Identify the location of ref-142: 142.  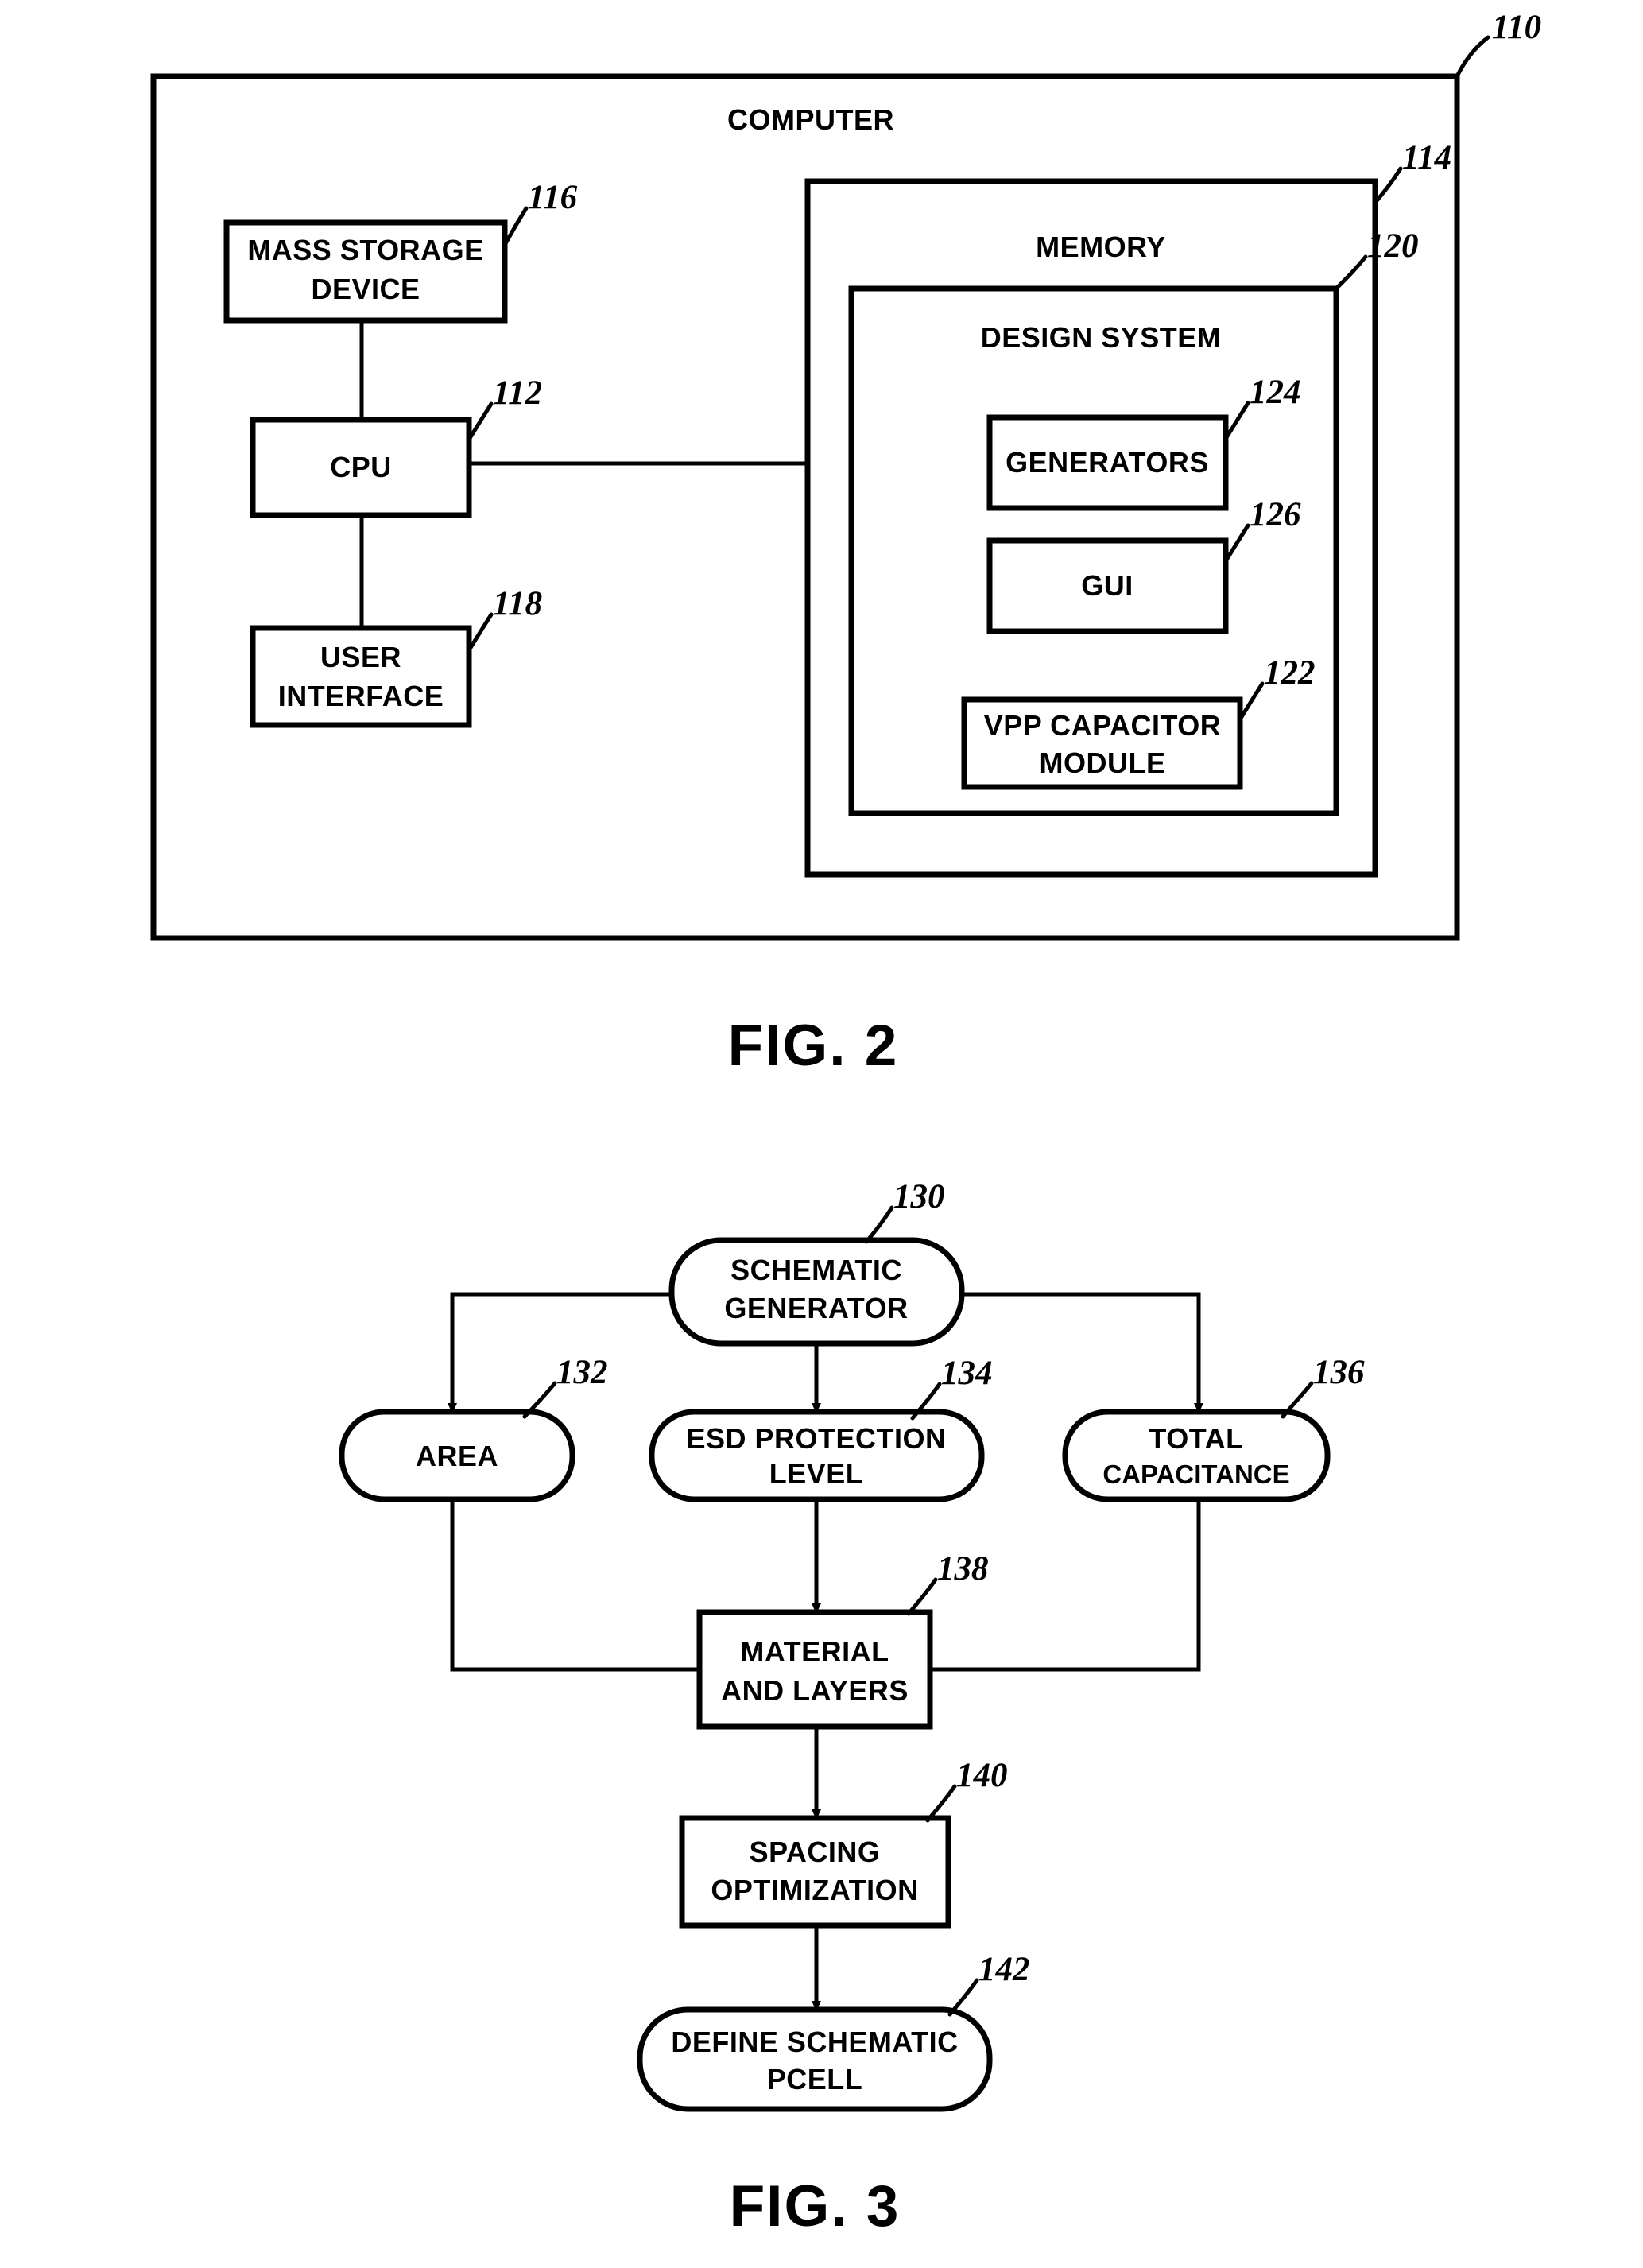
(1004, 1969).